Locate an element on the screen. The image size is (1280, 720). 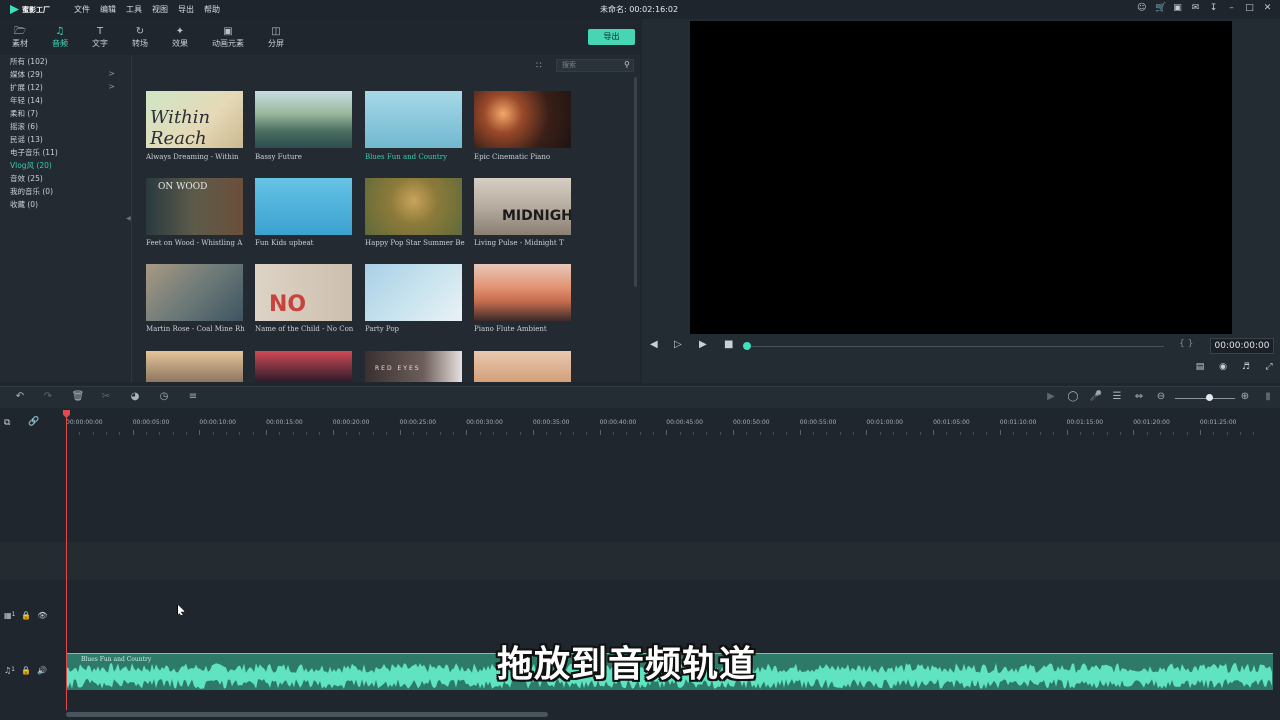
zoom-in-icon: ⊕ is located at coordinates (1245, 396).